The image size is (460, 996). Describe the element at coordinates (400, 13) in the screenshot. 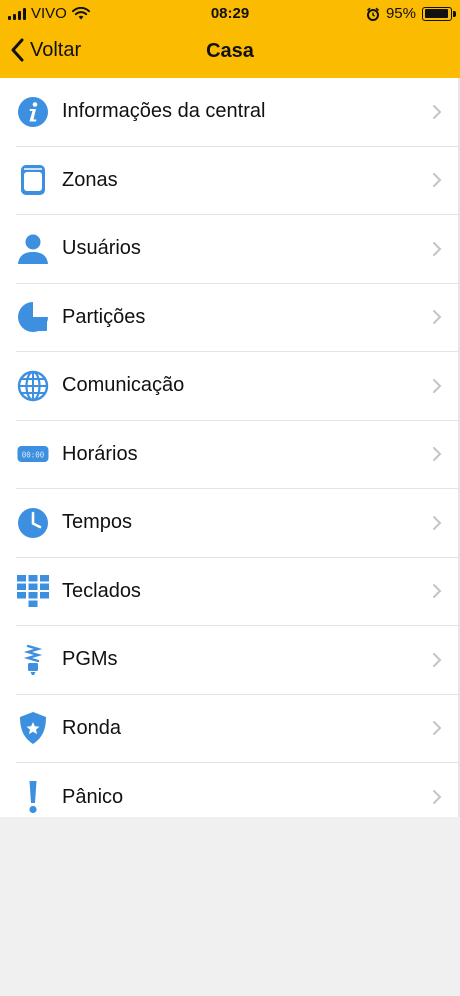

I see `battery-percent: 95%` at that location.